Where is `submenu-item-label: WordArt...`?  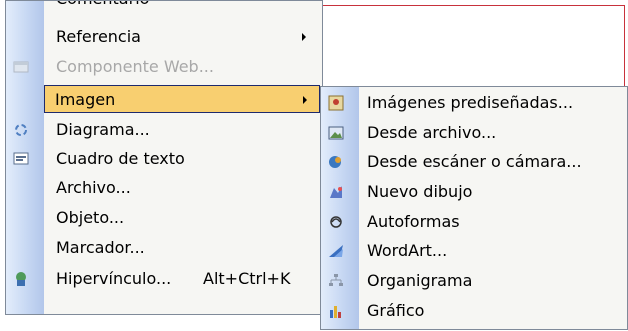
submenu-item-label: WordArt... is located at coordinates (407, 250).